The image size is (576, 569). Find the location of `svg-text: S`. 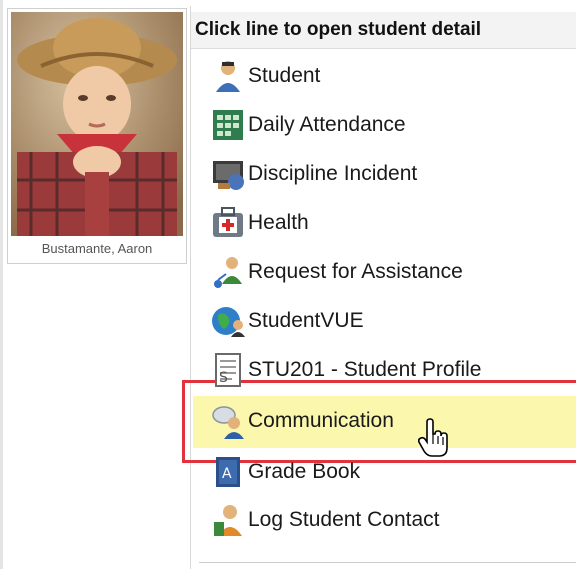

svg-text: S is located at coordinates (223, 378).